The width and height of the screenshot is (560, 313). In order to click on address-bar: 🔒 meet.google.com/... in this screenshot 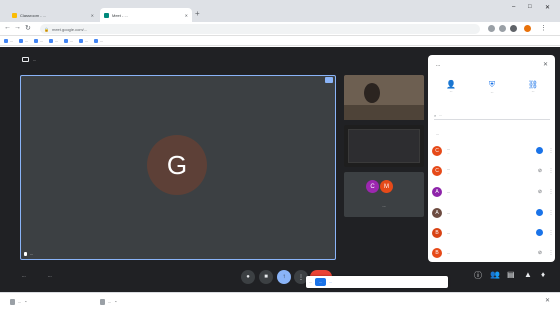, I will do `click(260, 29)`.